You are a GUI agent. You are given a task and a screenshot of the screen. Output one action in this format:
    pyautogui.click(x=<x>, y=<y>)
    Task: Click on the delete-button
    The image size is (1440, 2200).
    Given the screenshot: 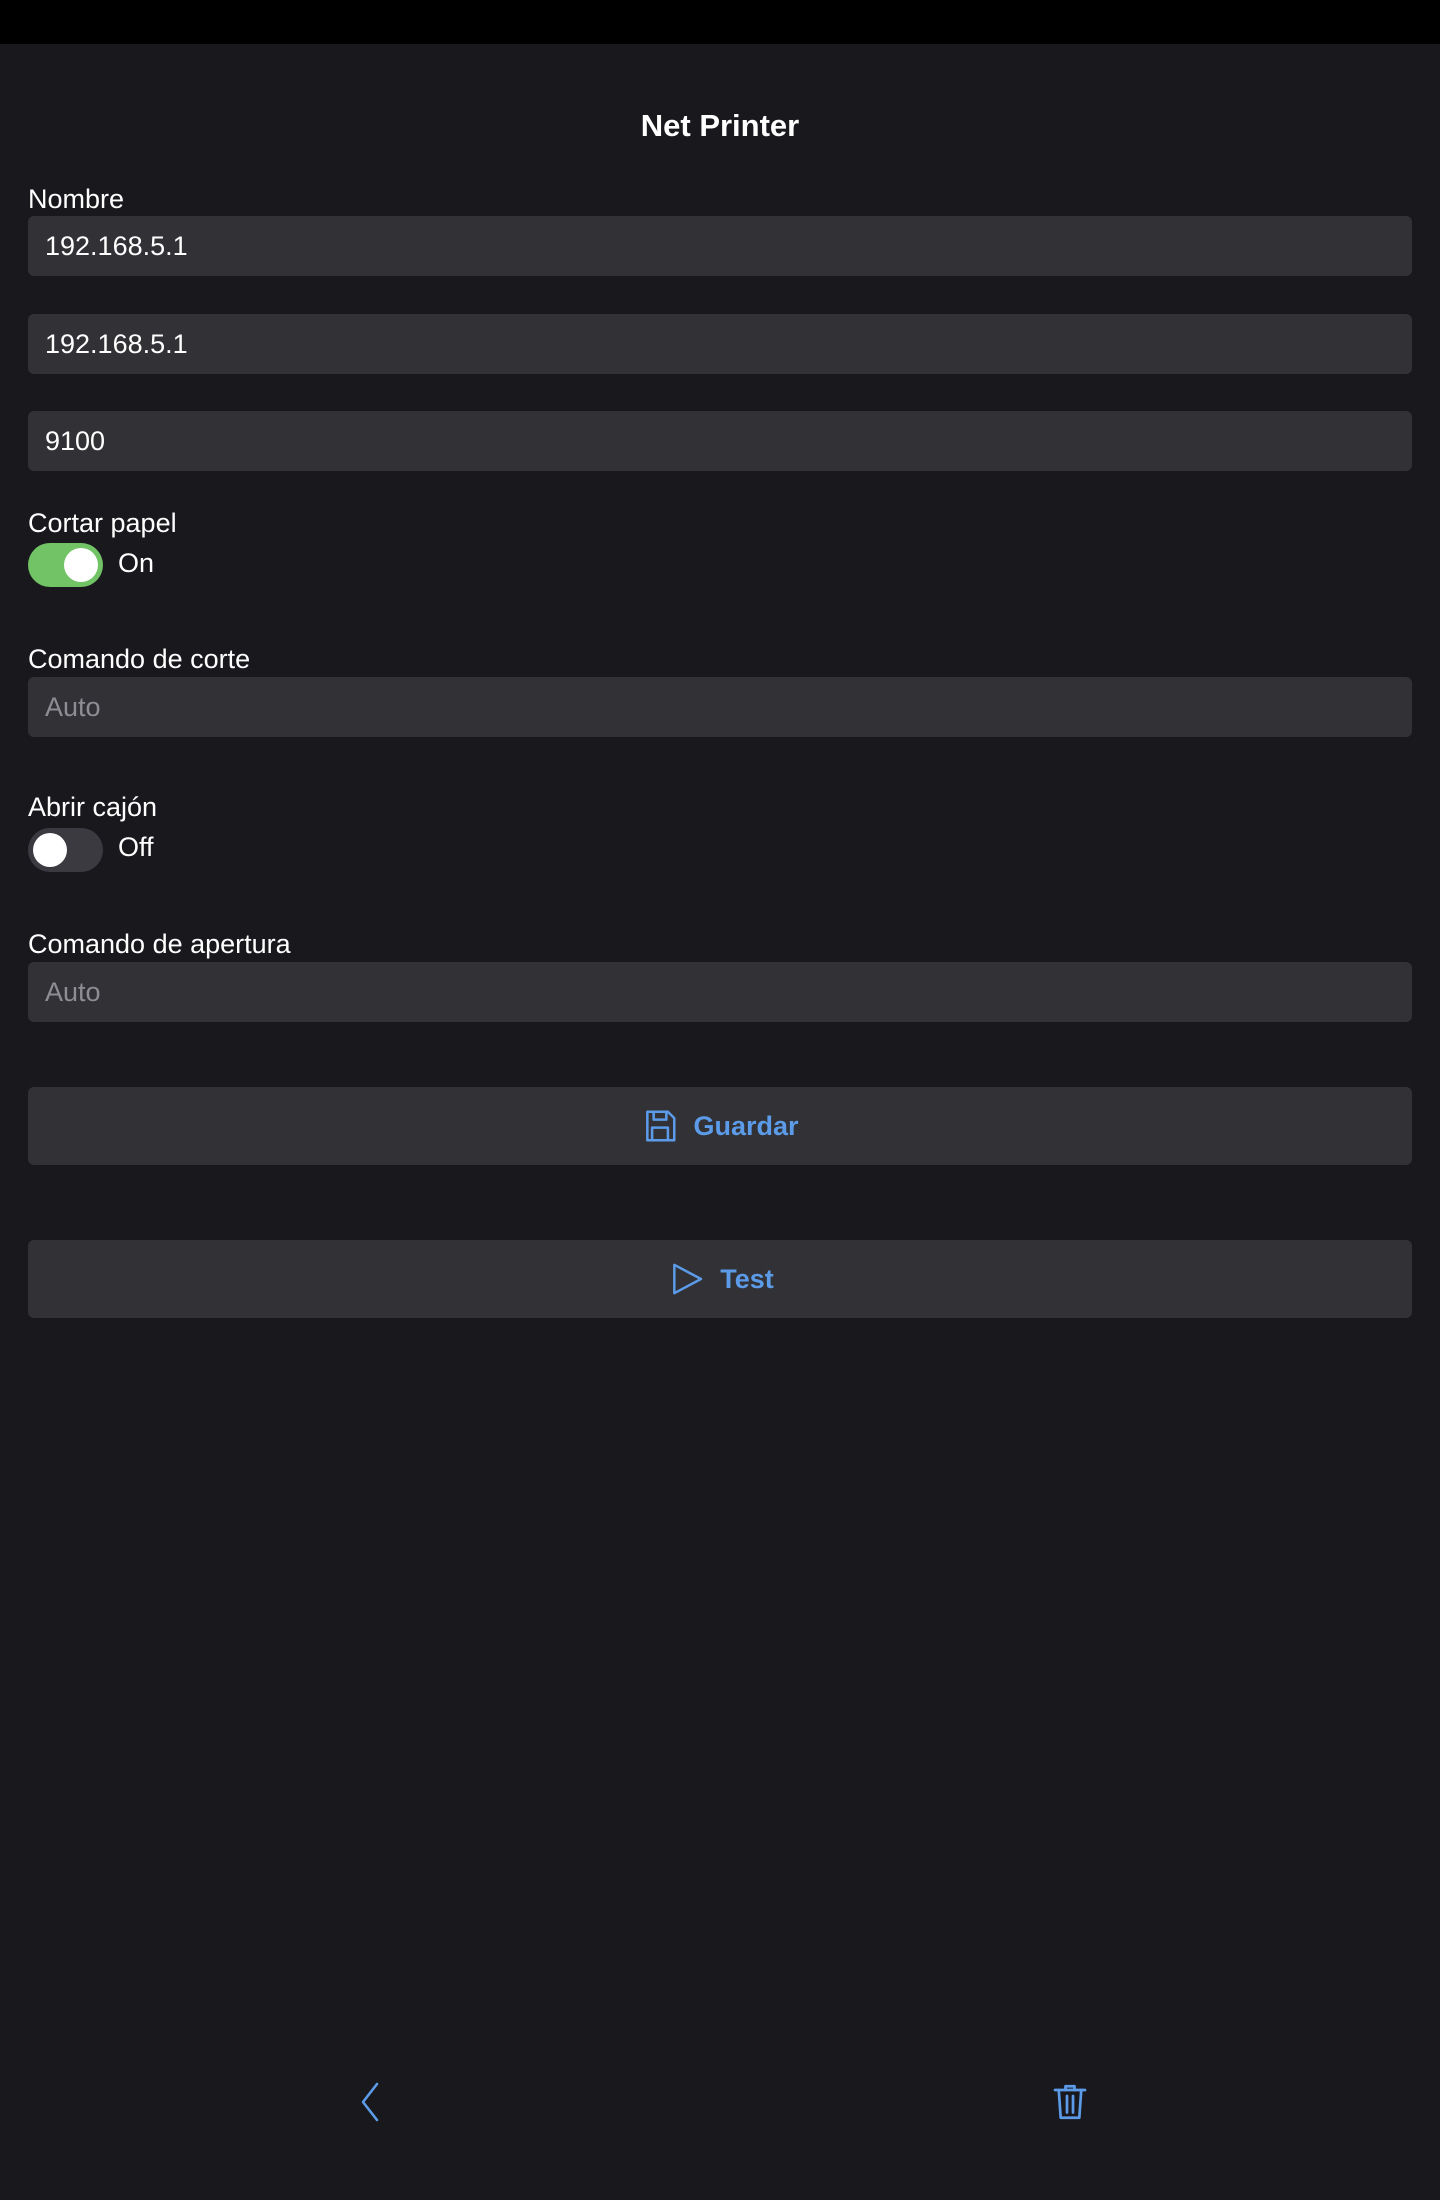 What is the action you would take?
    pyautogui.click(x=1070, y=2104)
    